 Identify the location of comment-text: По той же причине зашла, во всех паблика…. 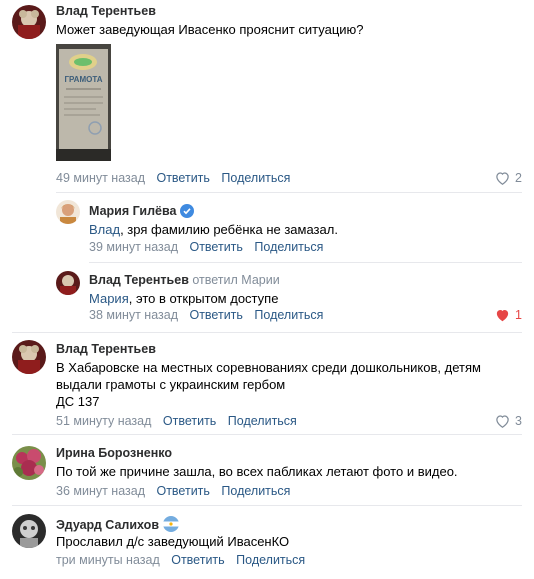
(257, 471).